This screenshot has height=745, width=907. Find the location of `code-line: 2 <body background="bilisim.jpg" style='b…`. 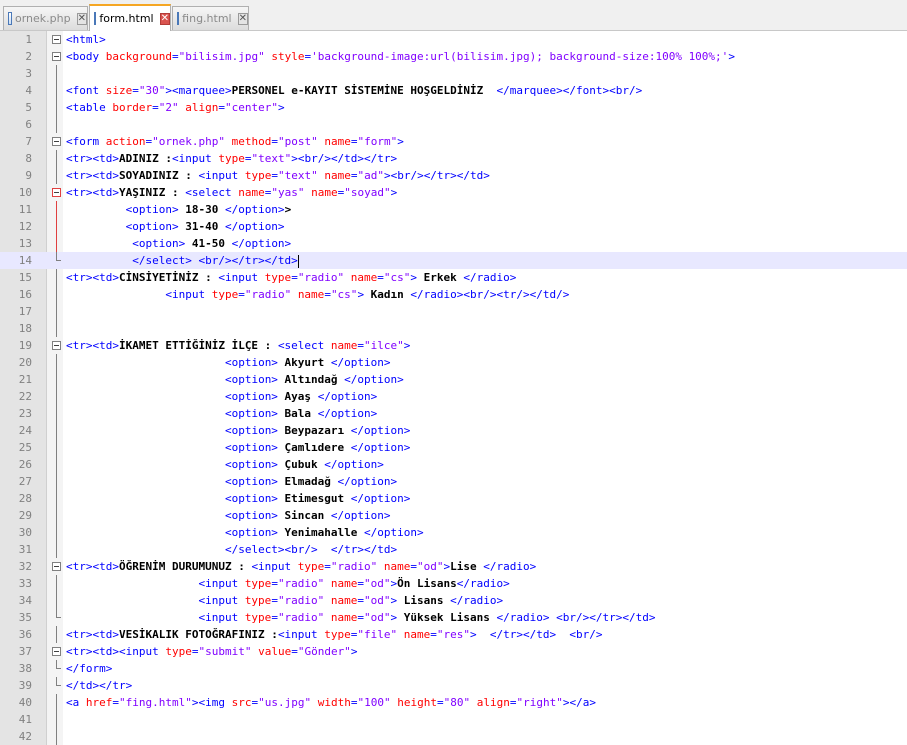

code-line: 2 <body background="bilisim.jpg" style='b… is located at coordinates (453, 56).